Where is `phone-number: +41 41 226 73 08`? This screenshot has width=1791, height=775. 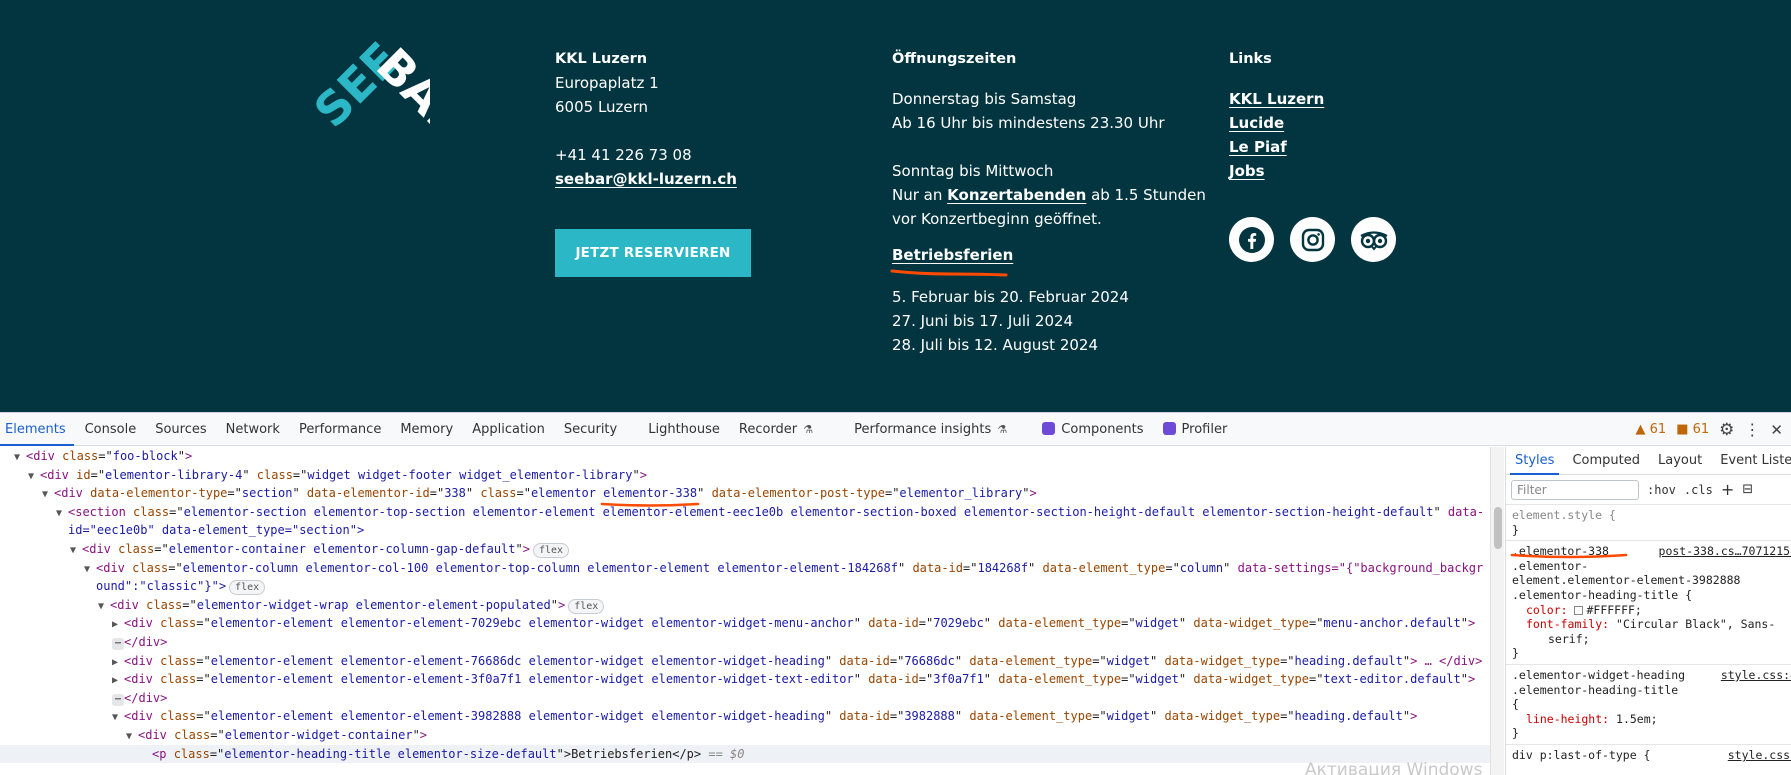 phone-number: +41 41 226 73 08 is located at coordinates (623, 155).